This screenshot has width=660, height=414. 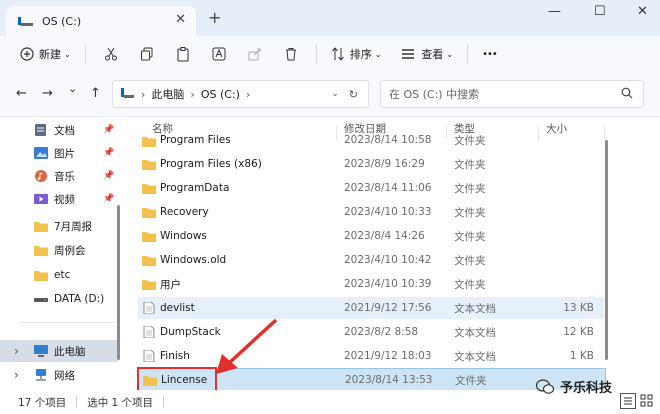 What do you see at coordinates (21, 93) in the screenshot?
I see `back-button: ←` at bounding box center [21, 93].